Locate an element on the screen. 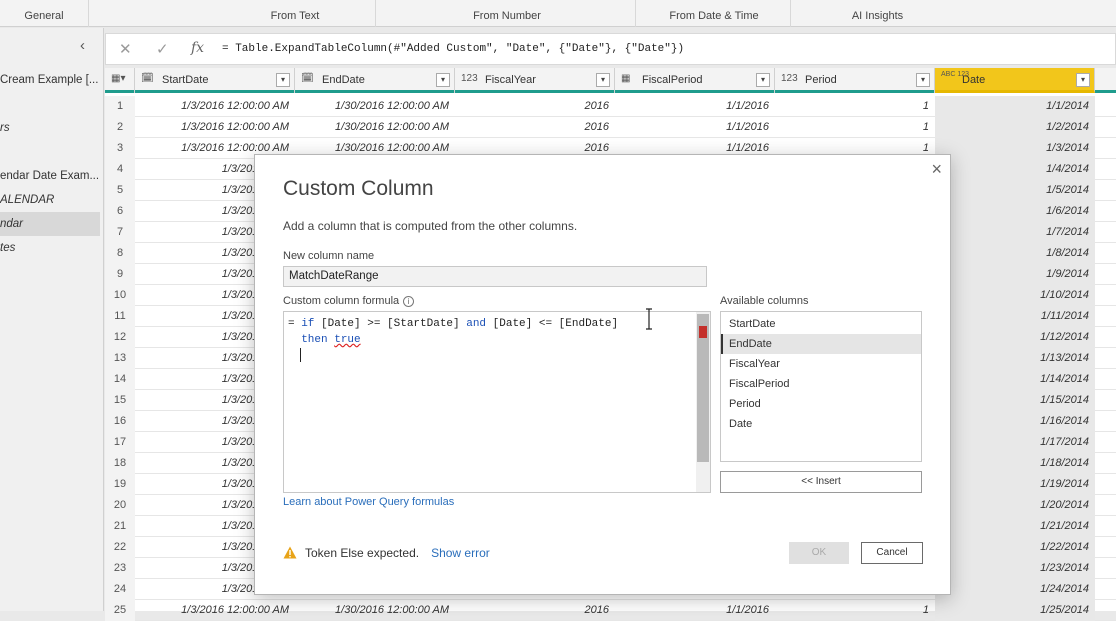  column-header-enddate: 🗓 EndDate ▾ is located at coordinates (375, 80).